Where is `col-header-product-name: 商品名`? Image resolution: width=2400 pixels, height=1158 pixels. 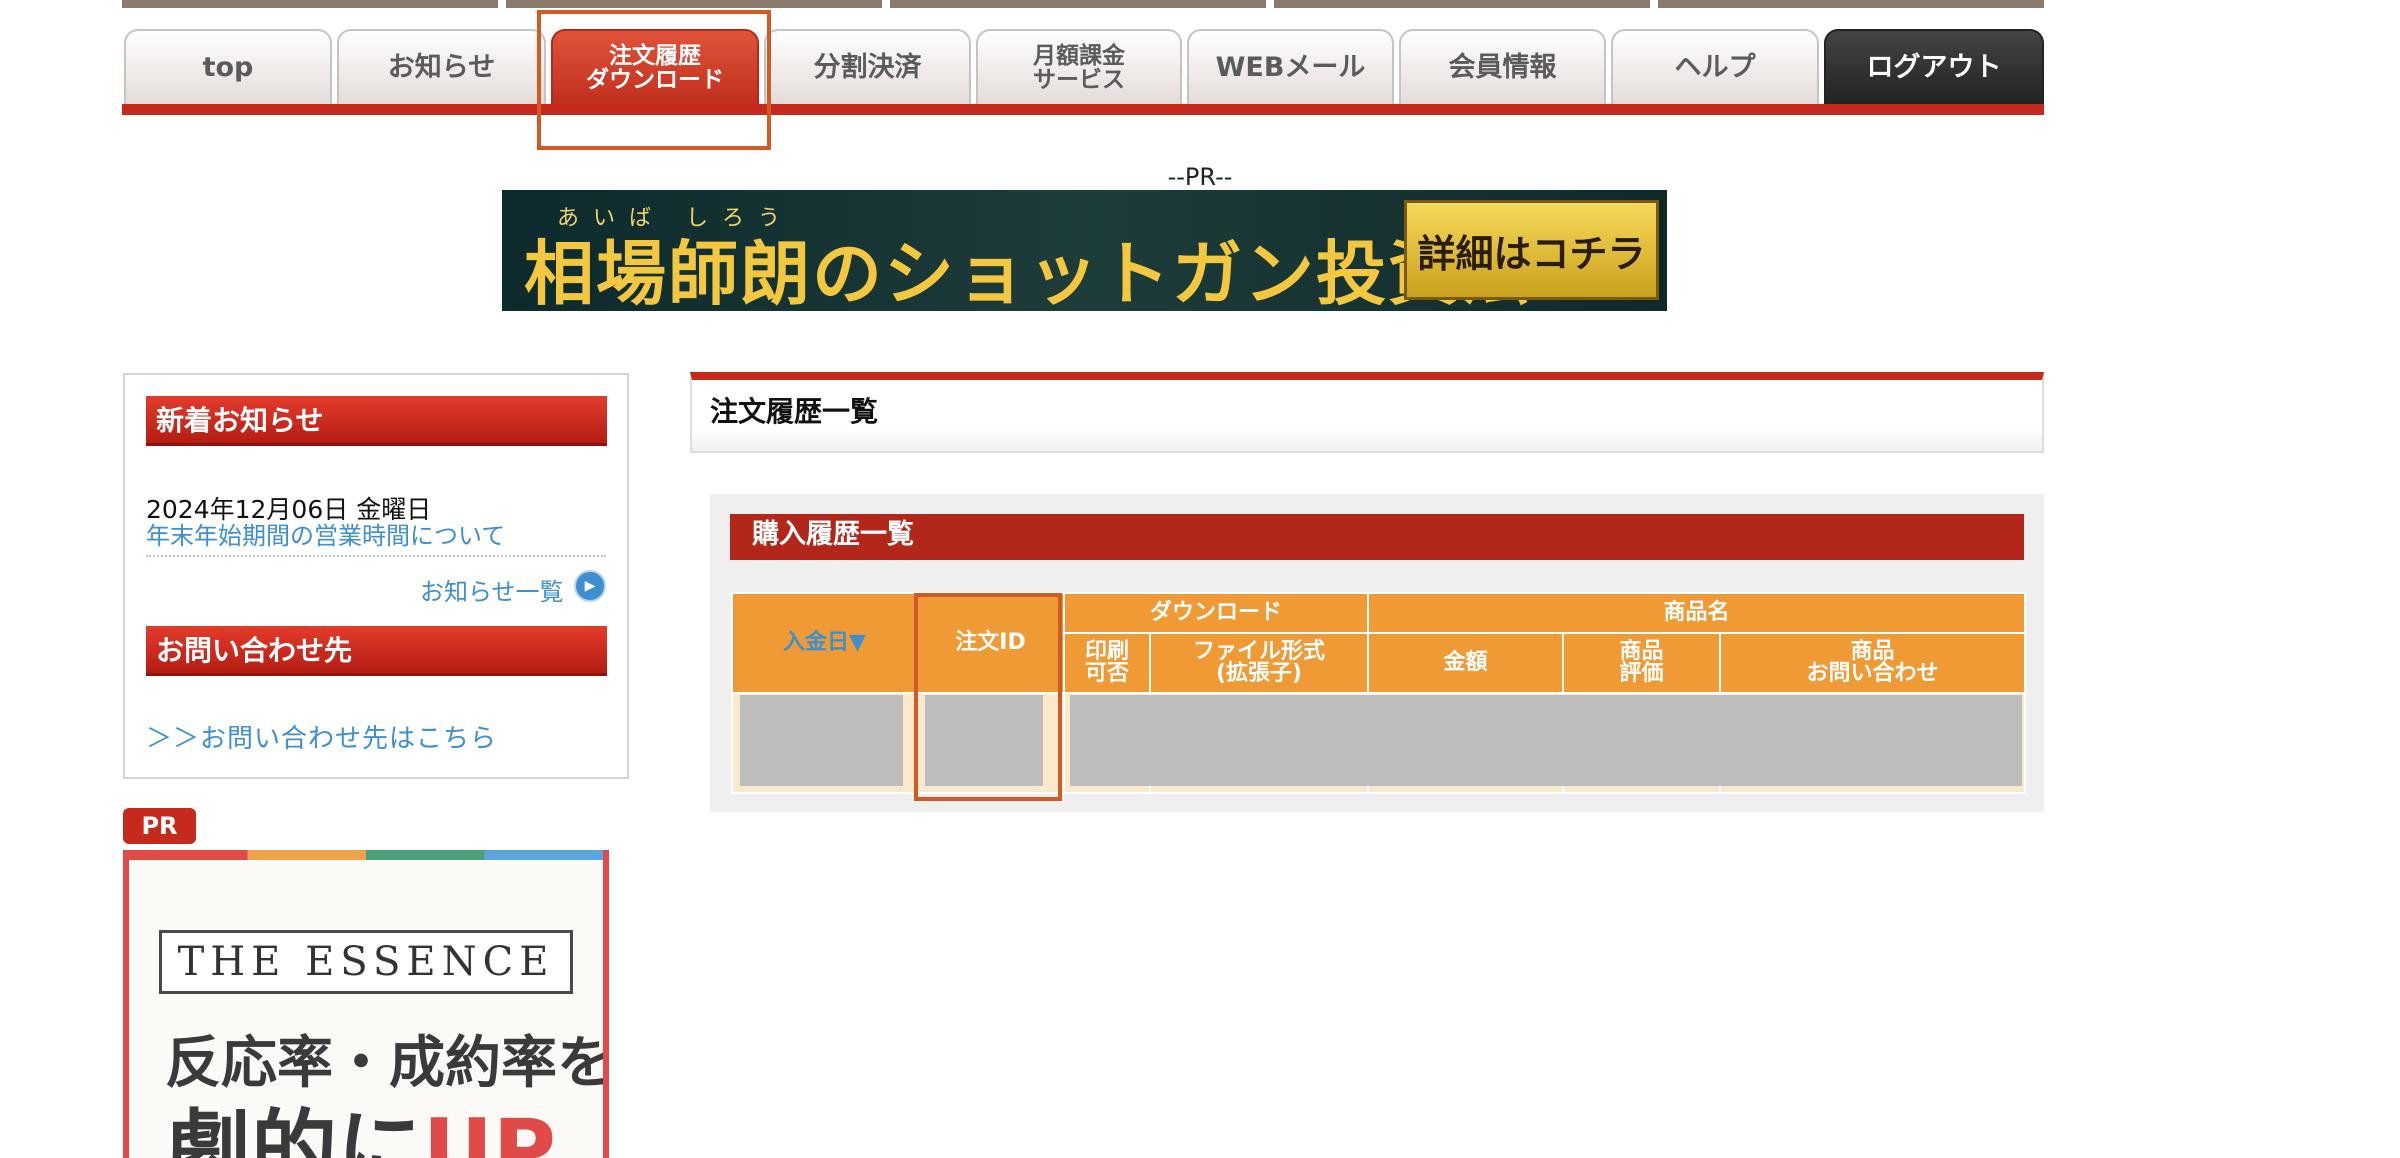 col-header-product-name: 商品名 is located at coordinates (1697, 613).